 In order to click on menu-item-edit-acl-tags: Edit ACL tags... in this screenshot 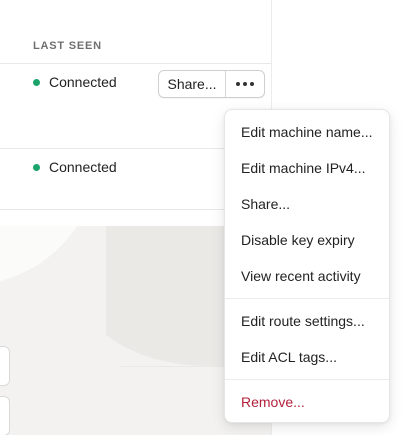, I will do `click(289, 357)`.